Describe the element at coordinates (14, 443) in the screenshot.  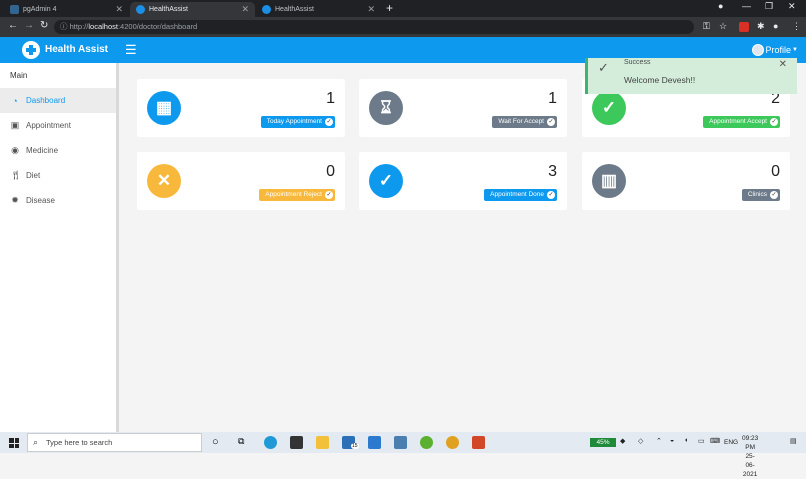
I see `windows-start-icon` at that location.